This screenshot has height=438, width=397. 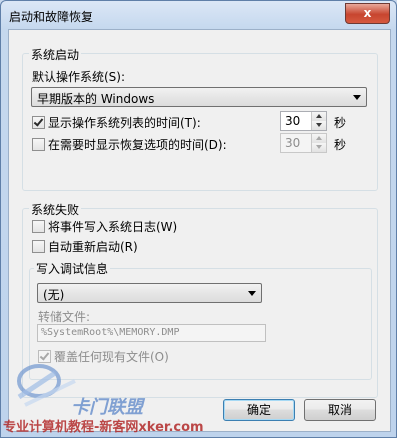 I want to click on dump-file-input: %SystemRoot%\MEMORY.DMP, so click(x=151, y=333).